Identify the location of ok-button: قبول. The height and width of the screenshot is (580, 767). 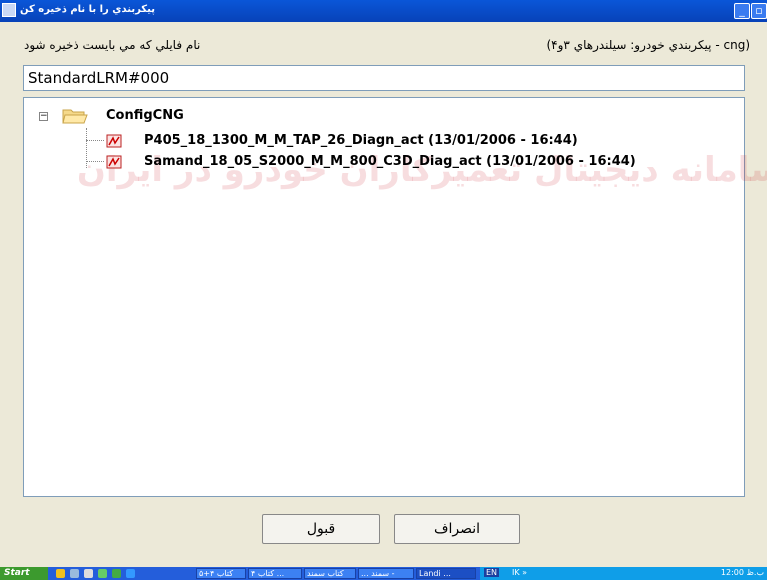
(321, 529).